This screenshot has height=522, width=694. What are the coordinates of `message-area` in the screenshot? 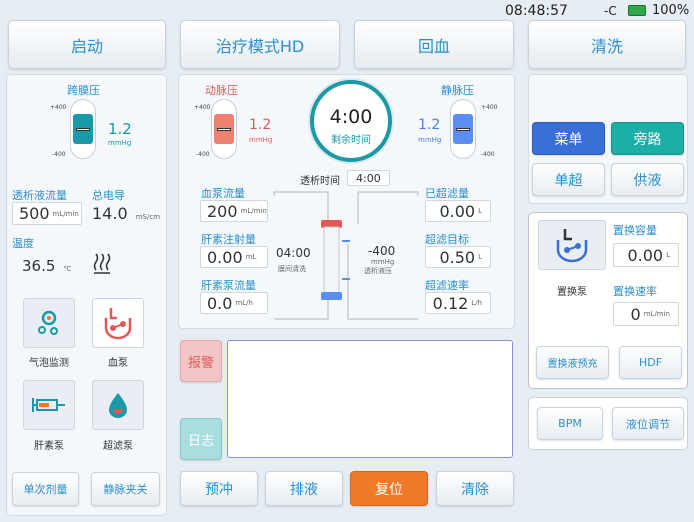 It's located at (370, 399).